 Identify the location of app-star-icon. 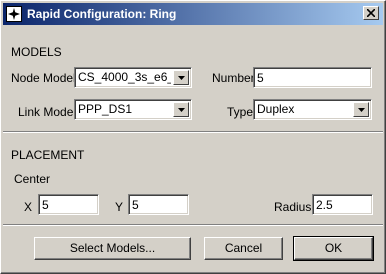
(14, 14).